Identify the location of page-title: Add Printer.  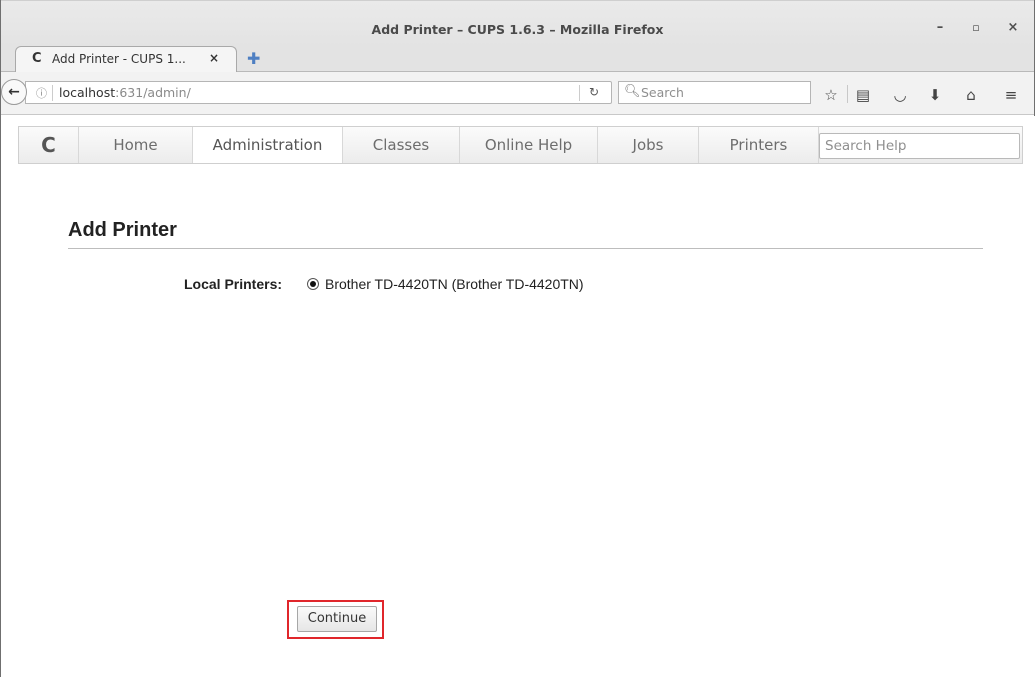
(122, 230).